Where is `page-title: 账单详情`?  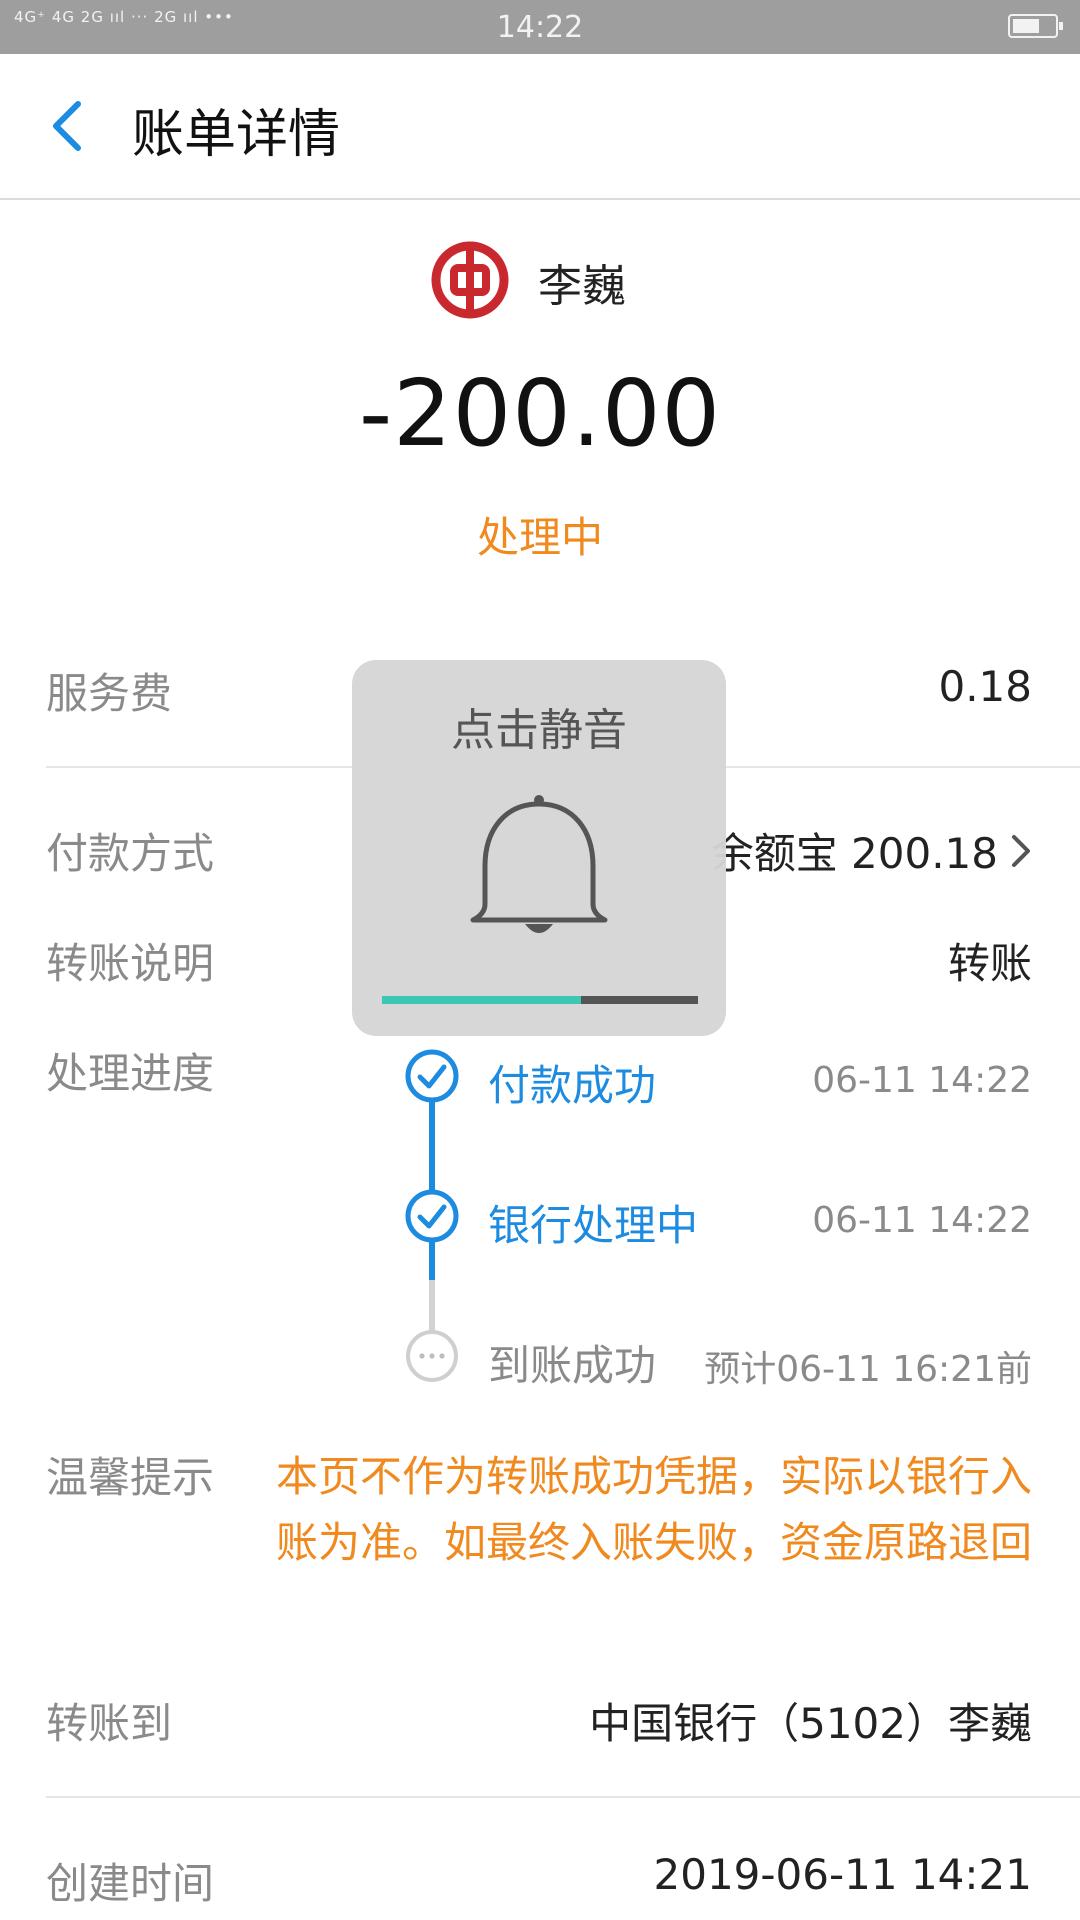
page-title: 账单详情 is located at coordinates (236, 135).